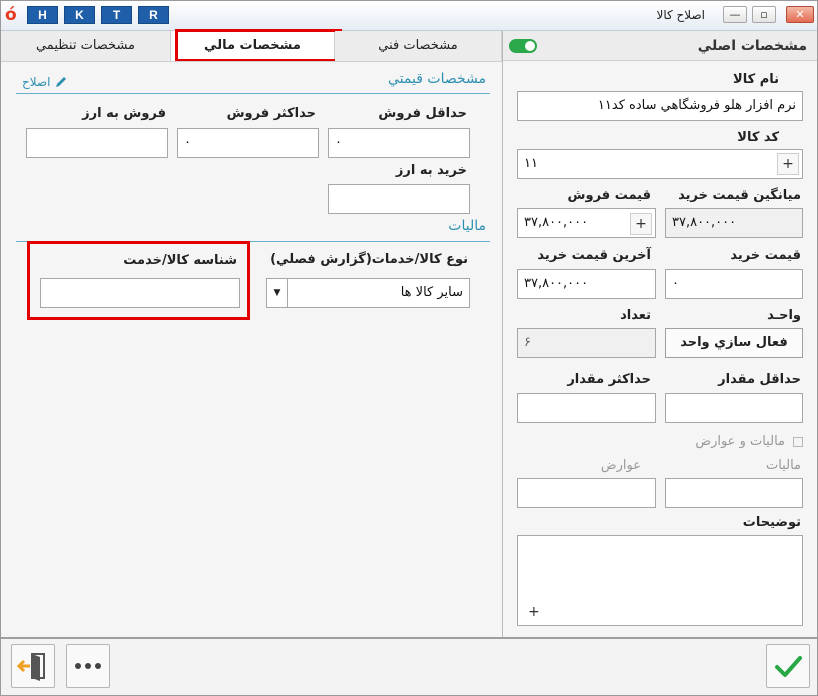  I want to click on product-type-label: نوع کالا/خدمات(گزارش فصلي), so click(369, 259).